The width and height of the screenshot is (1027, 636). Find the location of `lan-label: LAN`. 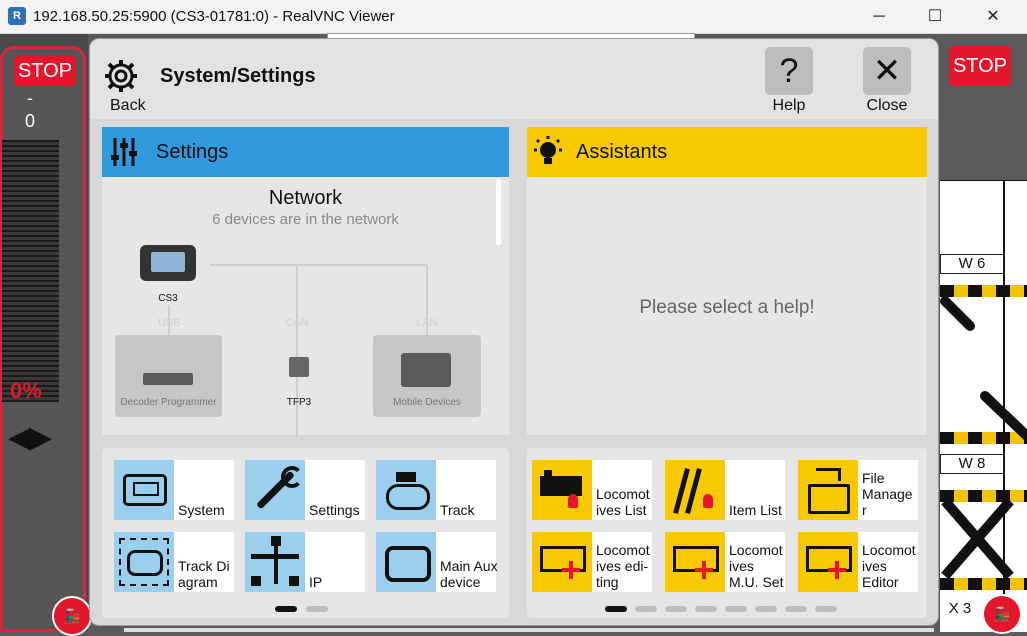

lan-label: LAN is located at coordinates (427, 323).